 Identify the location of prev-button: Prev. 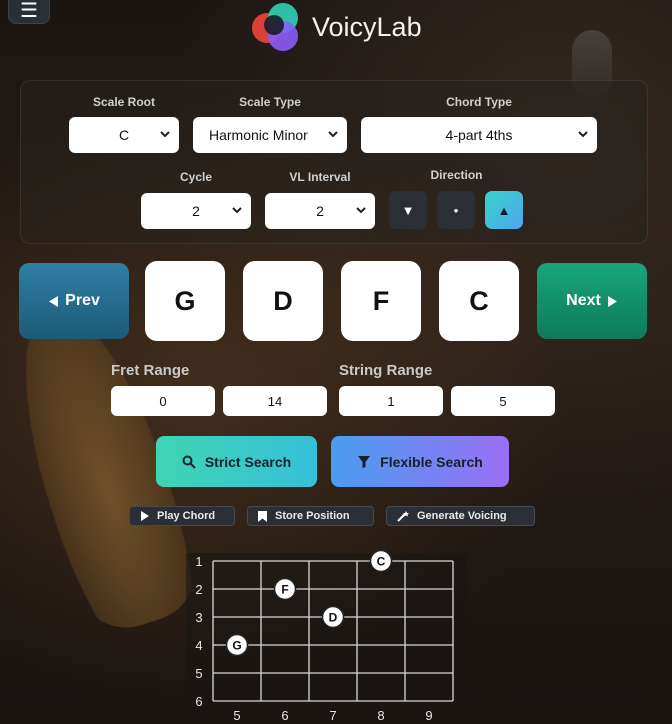
(74, 301).